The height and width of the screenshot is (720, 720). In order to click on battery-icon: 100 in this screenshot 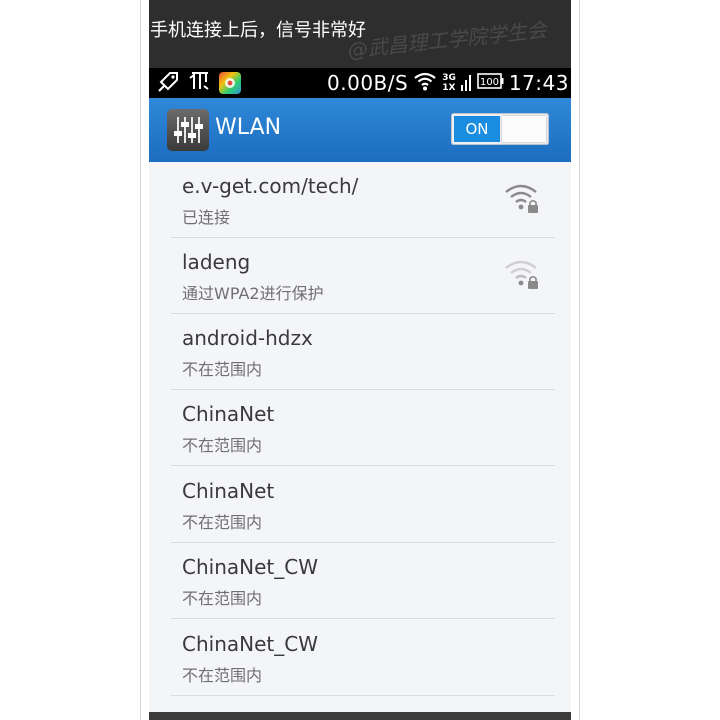, I will do `click(490, 83)`.